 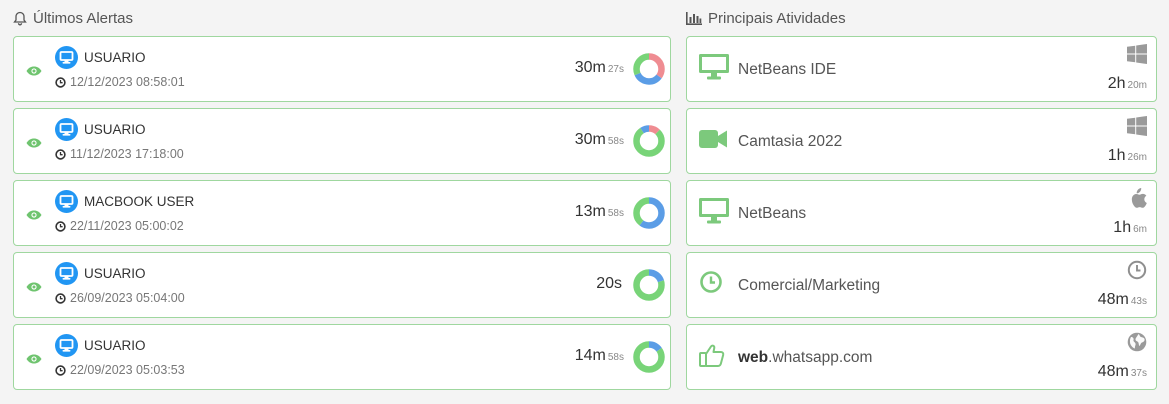 I want to click on alert-duration: 20s, so click(x=610, y=284).